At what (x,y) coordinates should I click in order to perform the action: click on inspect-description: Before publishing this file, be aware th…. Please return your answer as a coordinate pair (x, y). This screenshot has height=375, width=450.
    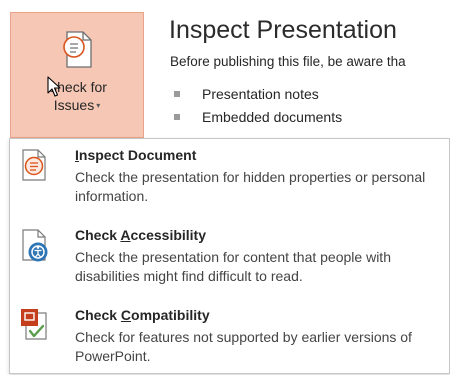
    Looking at the image, I should click on (288, 61).